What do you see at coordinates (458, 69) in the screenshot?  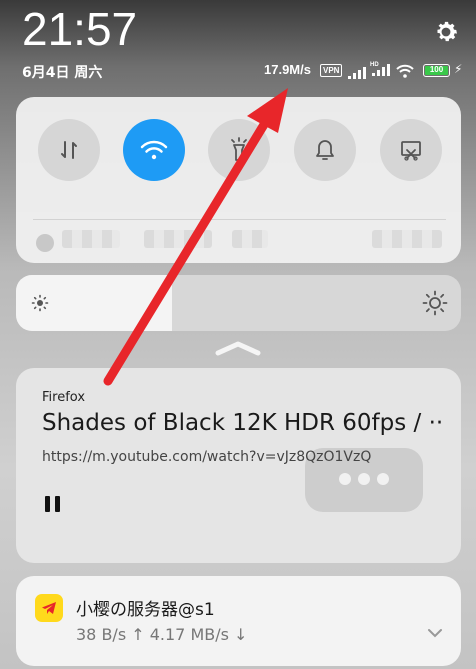 I see `charging-icon: ⚡` at bounding box center [458, 69].